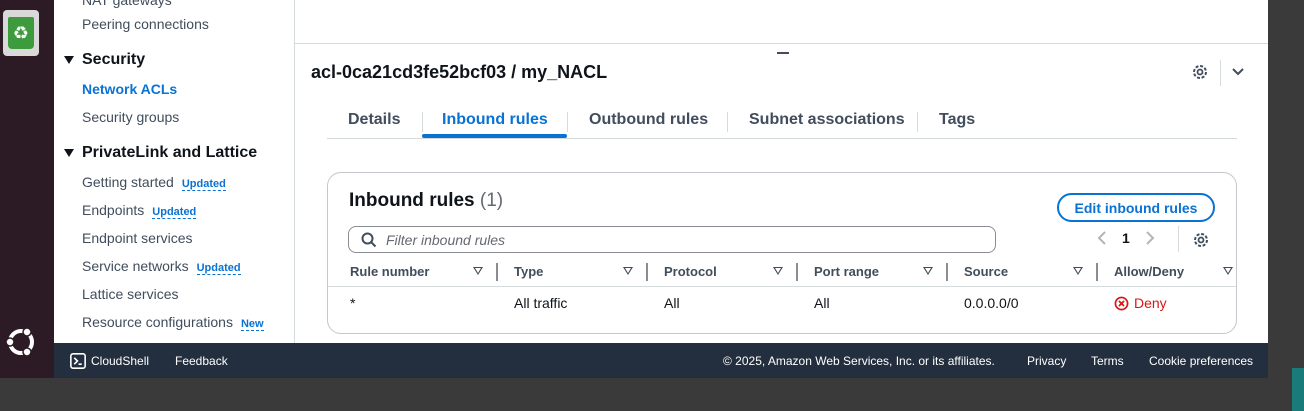 The image size is (1304, 411). What do you see at coordinates (130, 117) in the screenshot?
I see `sidebar-item-security-groups: Security groups` at bounding box center [130, 117].